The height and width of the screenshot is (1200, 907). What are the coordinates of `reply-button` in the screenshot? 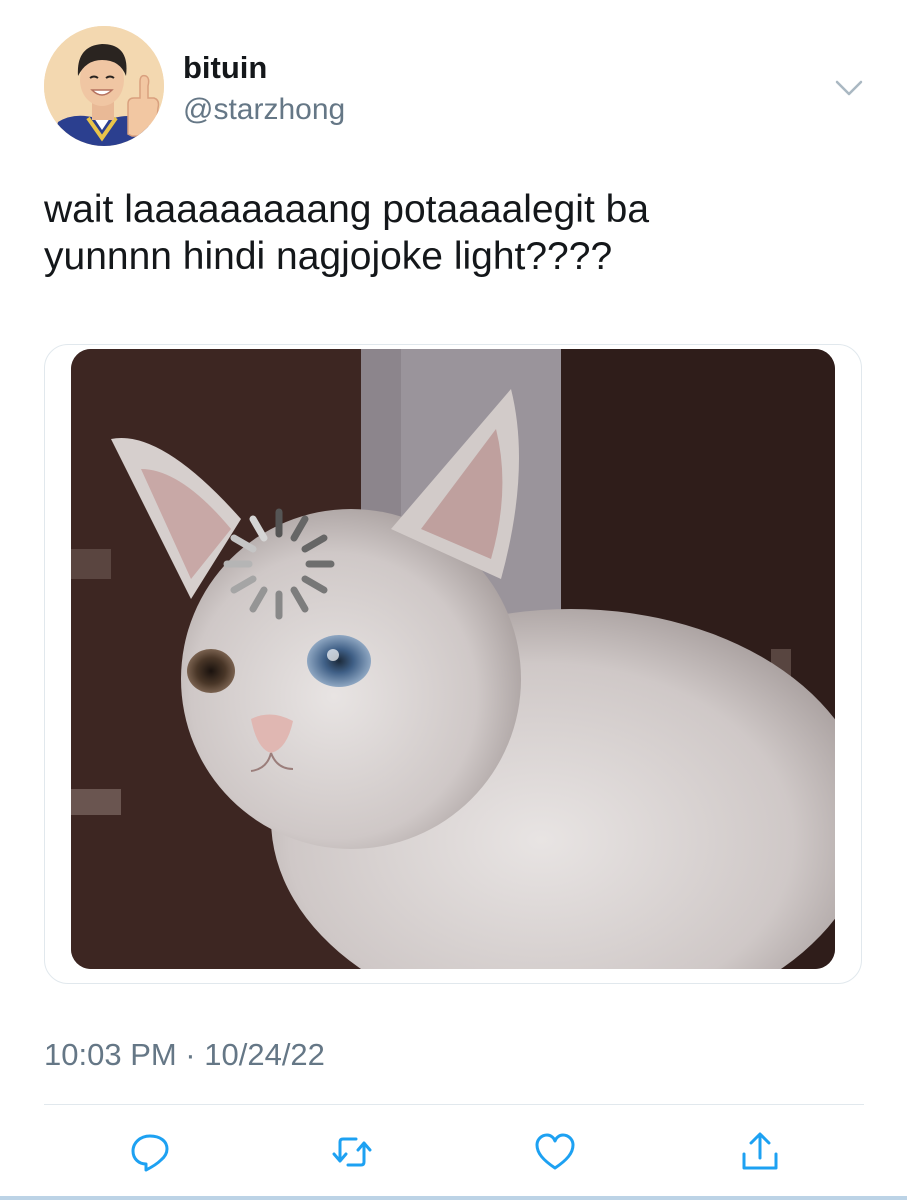 It's located at (150, 1152).